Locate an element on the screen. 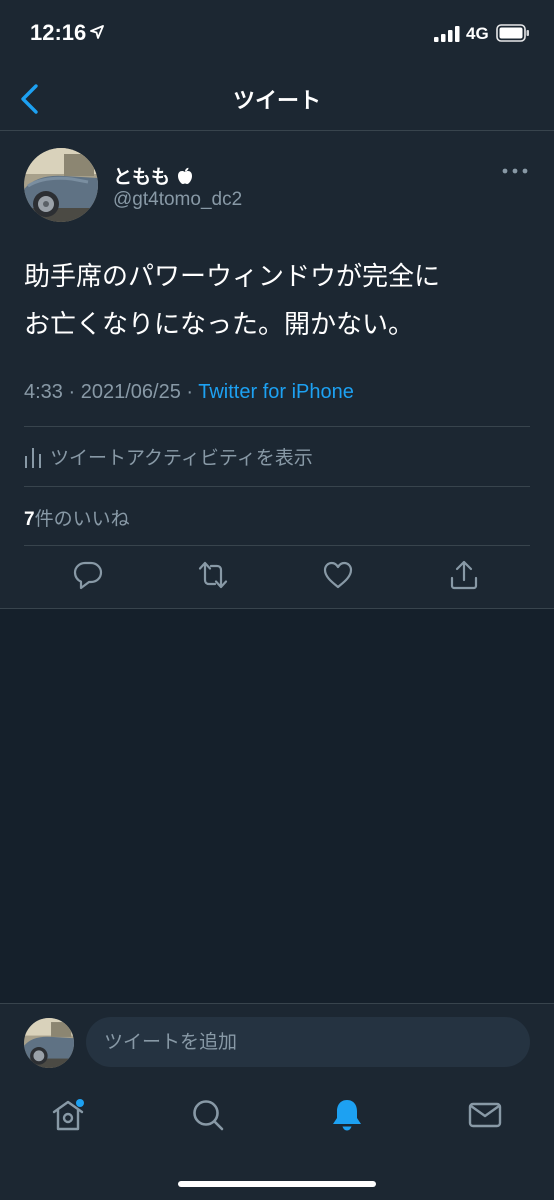 This screenshot has height=1200, width=554. more-horizontal-icon is located at coordinates (515, 171).